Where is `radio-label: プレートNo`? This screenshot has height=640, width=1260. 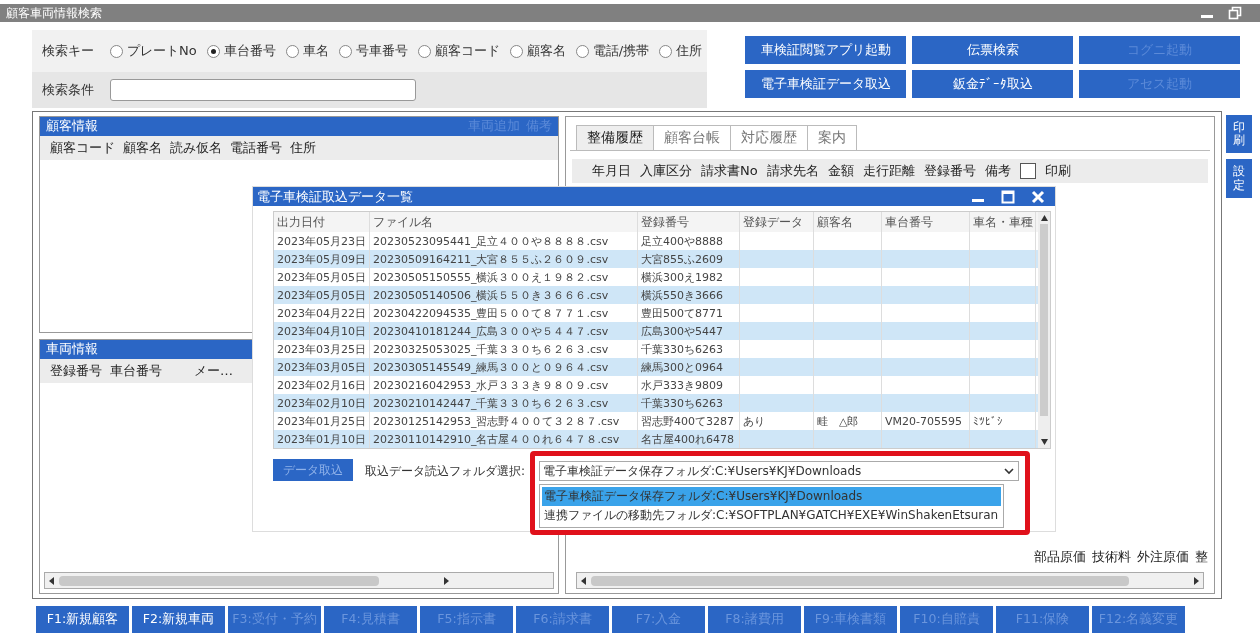
radio-label: プレートNo is located at coordinates (162, 51).